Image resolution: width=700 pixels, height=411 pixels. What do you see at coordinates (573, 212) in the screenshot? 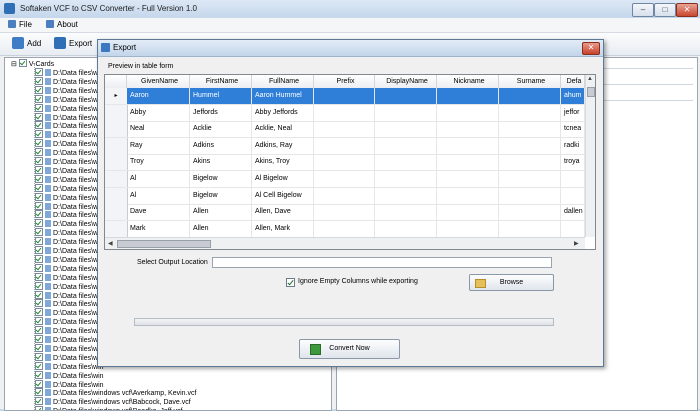
I see `table-cell: dallen` at bounding box center [573, 212].